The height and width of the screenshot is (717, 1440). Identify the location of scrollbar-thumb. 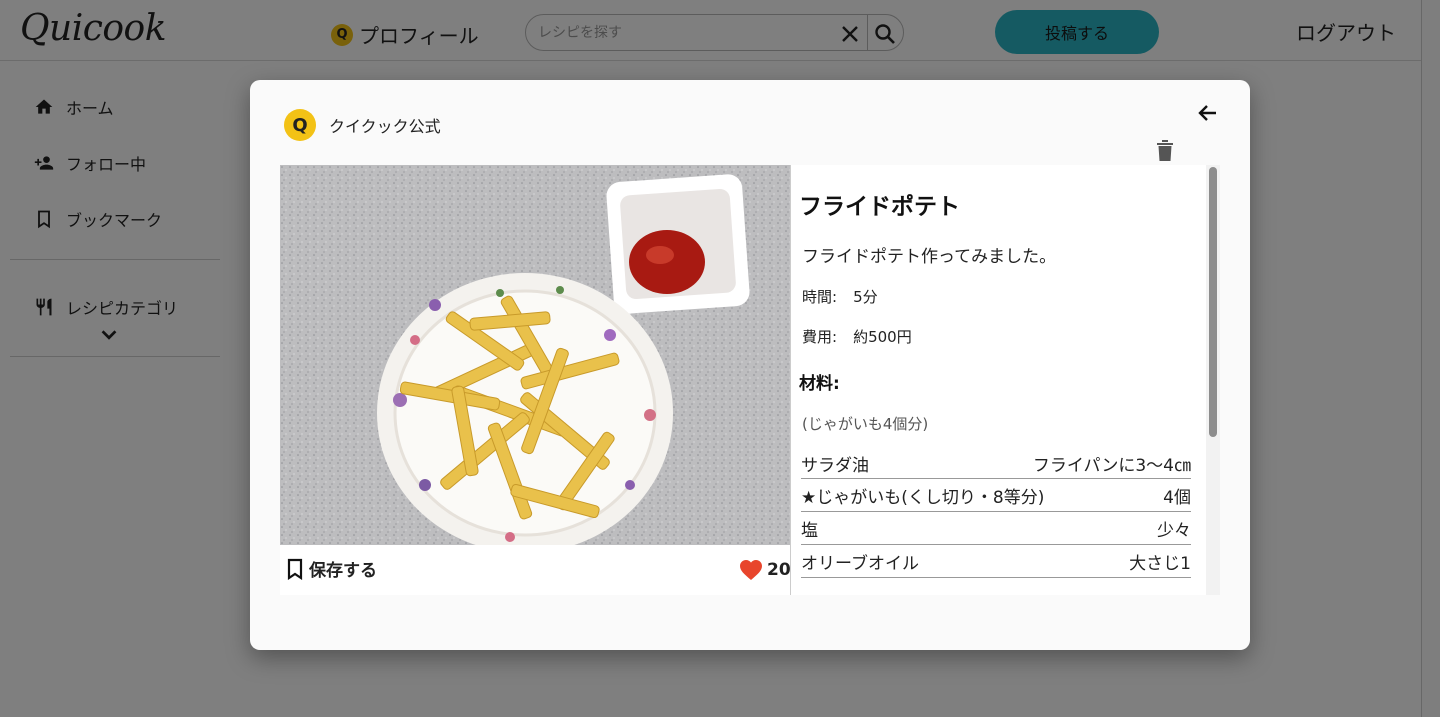
(1213, 302).